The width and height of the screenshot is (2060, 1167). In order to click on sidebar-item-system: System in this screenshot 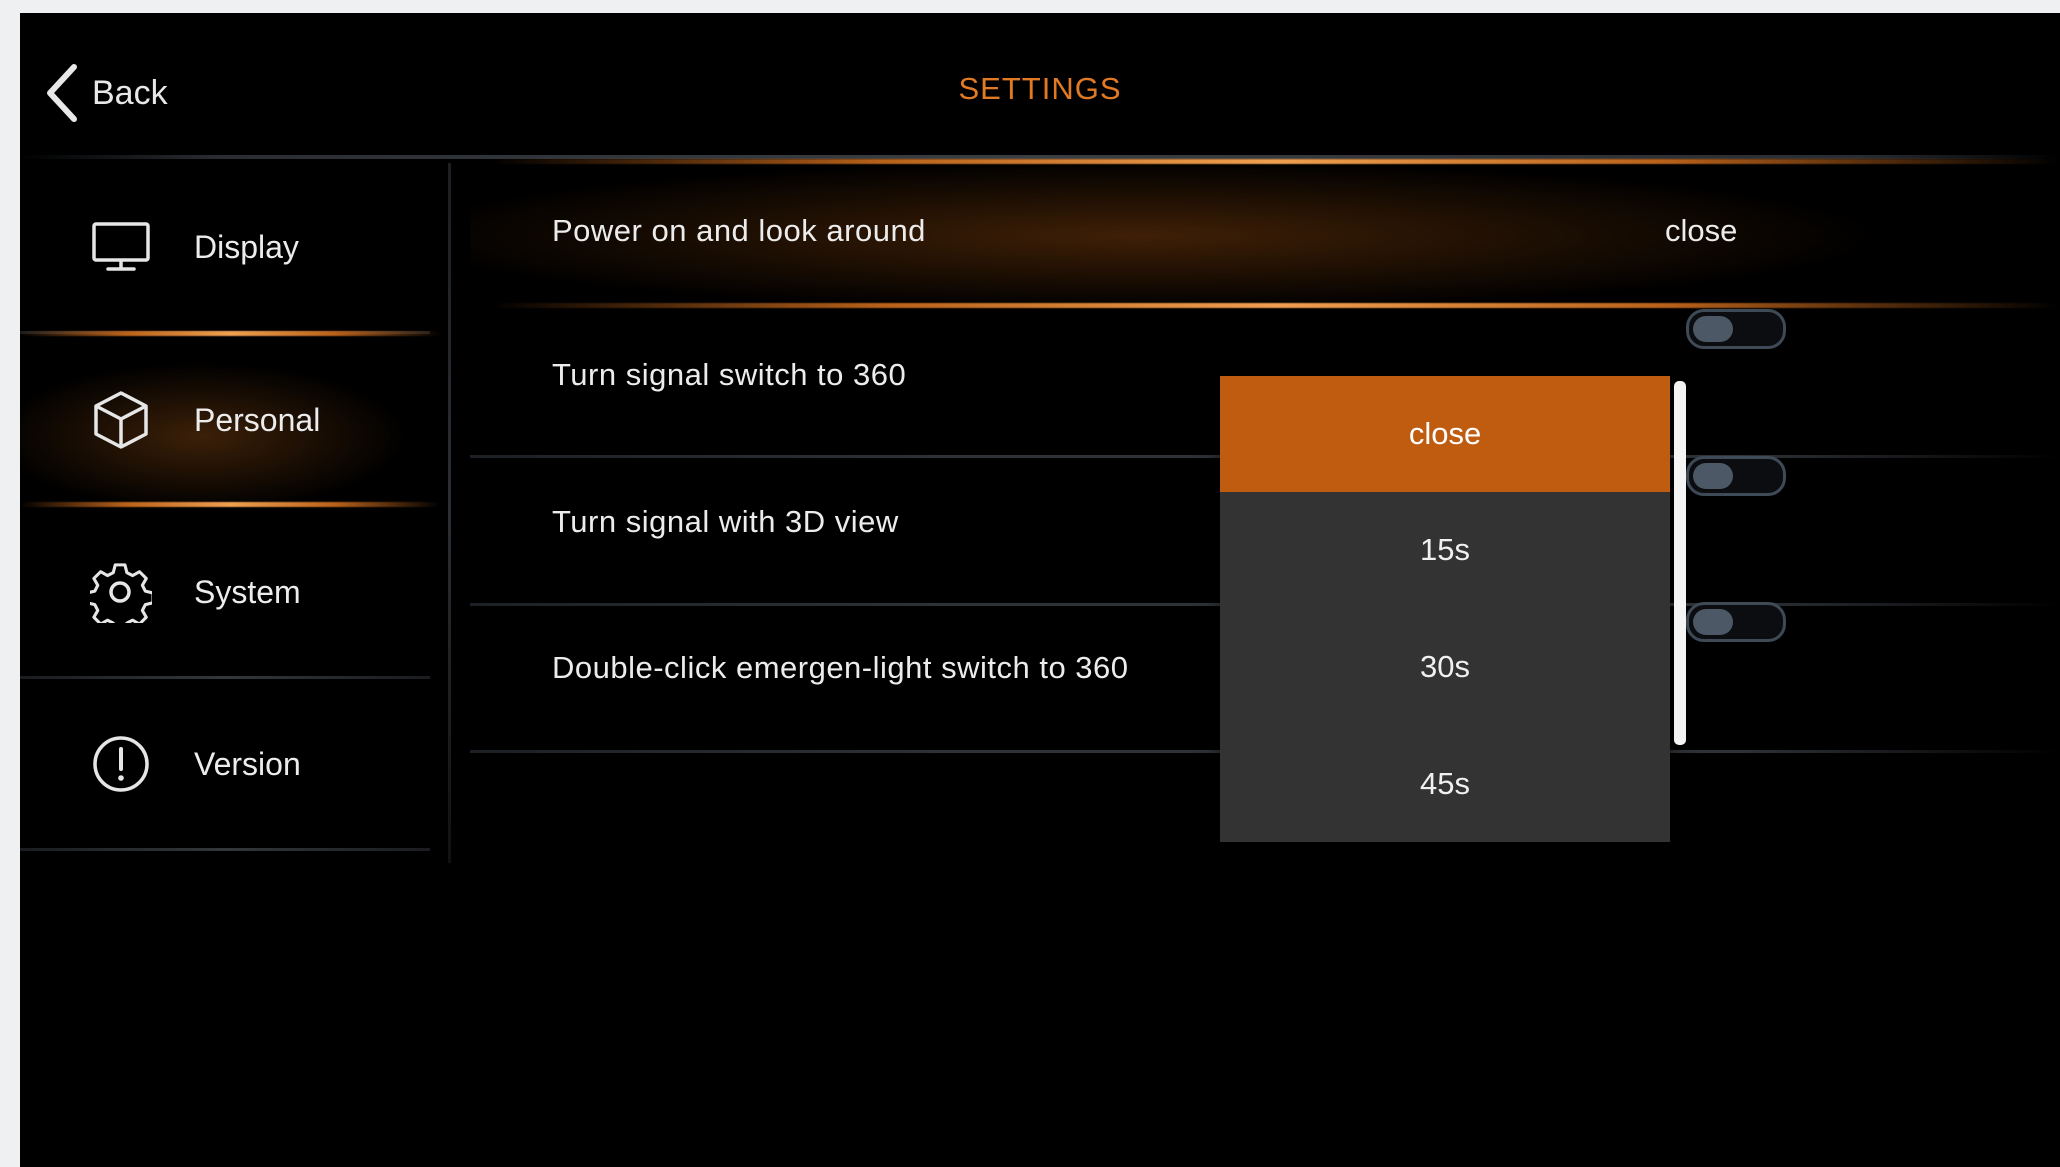, I will do `click(235, 592)`.